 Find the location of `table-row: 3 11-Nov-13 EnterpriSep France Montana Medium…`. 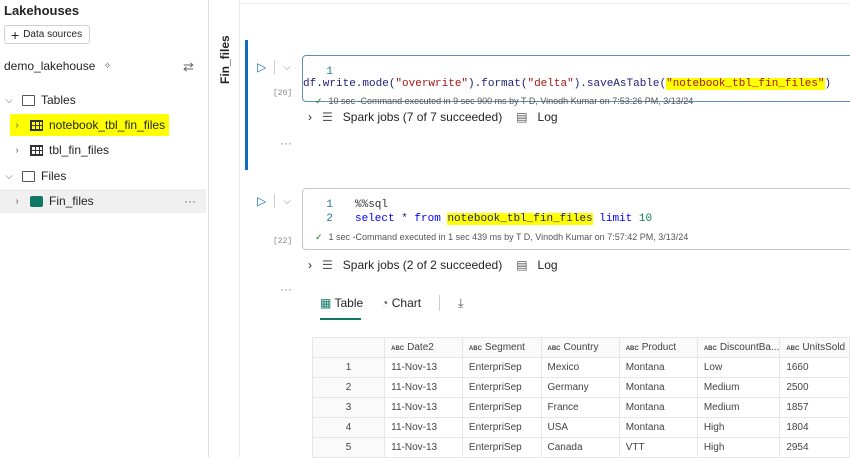

table-row: 3 11-Nov-13 EnterpriSep France Montana Medium… is located at coordinates (580, 407).